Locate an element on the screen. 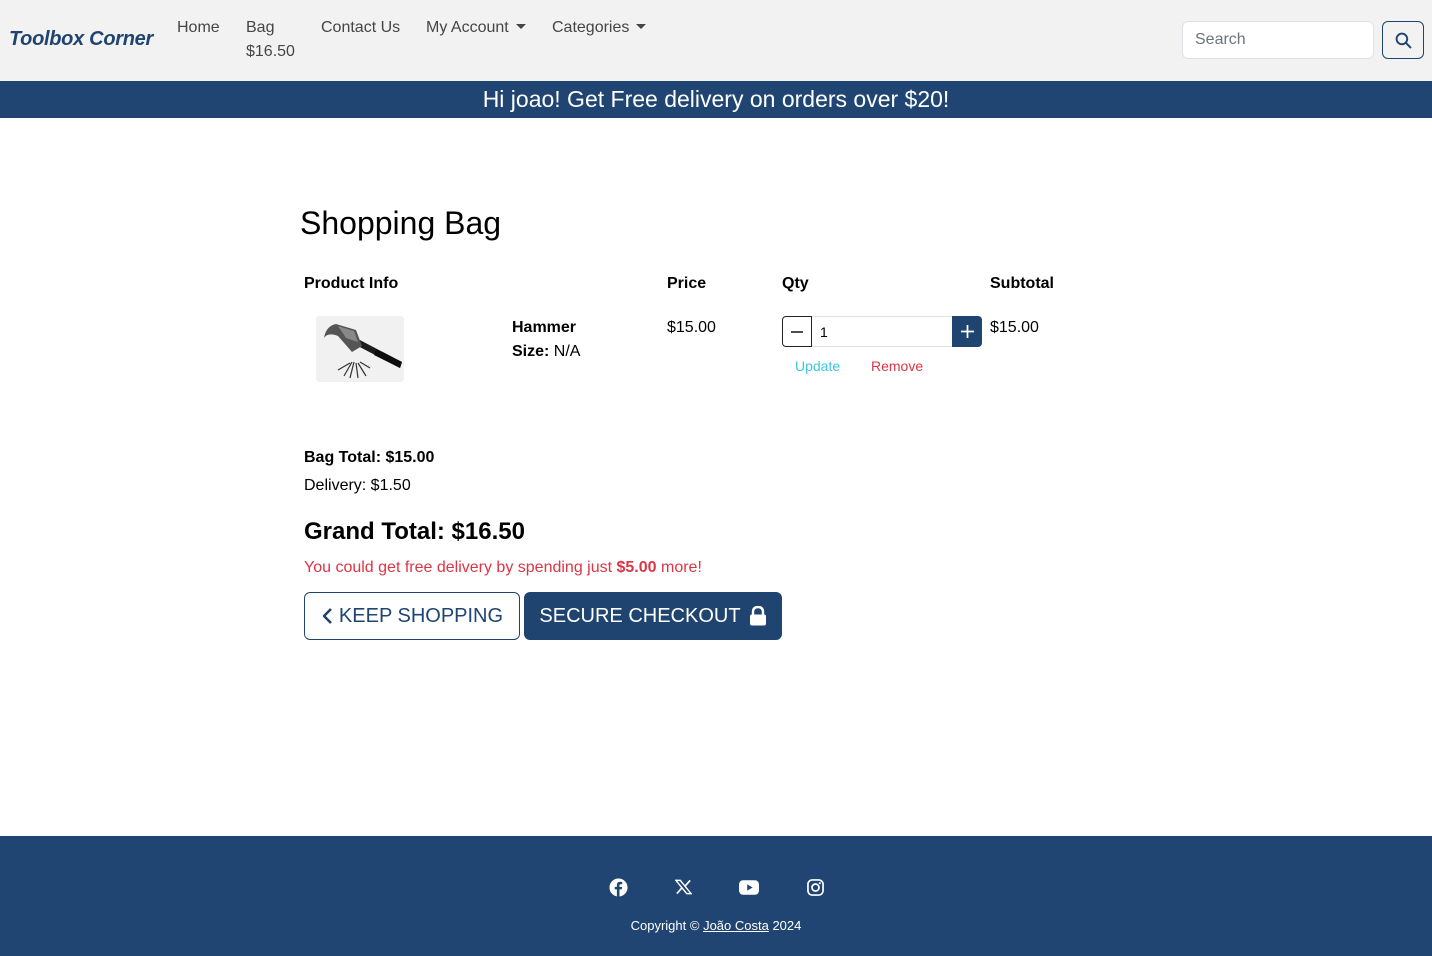  nav-bag-label: Bag is located at coordinates (260, 27).